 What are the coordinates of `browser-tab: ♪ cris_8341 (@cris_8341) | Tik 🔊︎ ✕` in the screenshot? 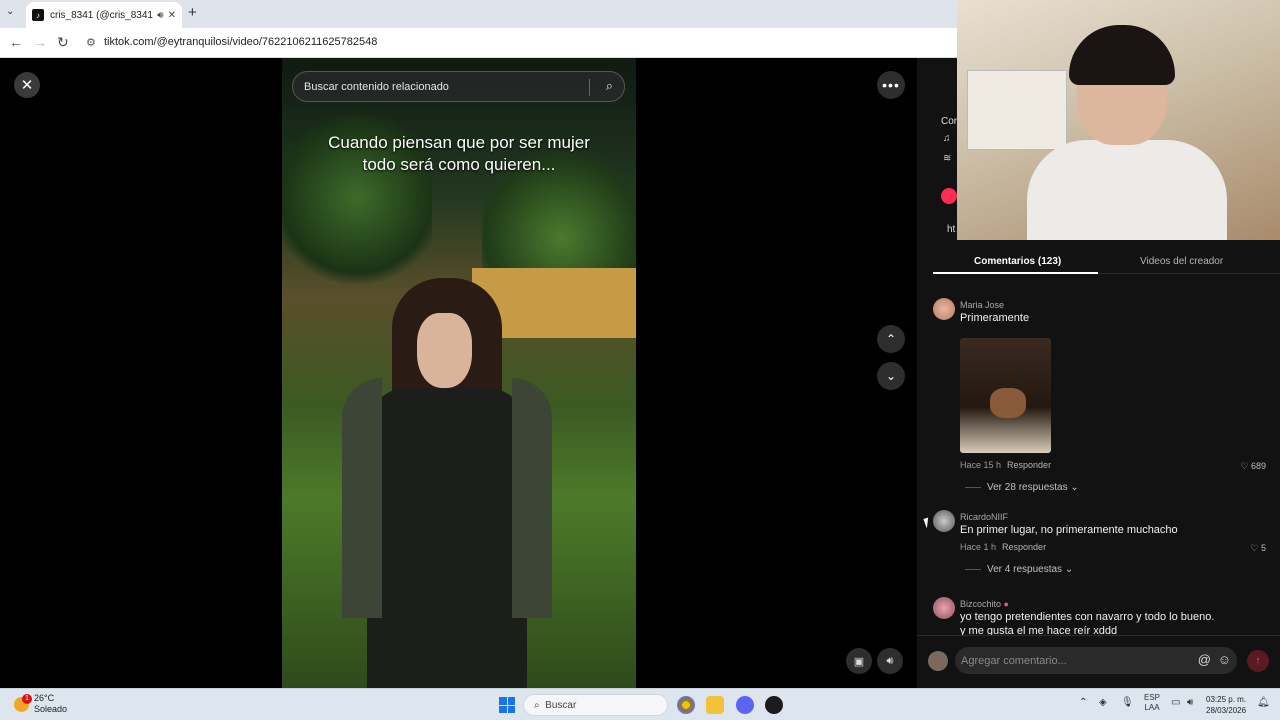 It's located at (104, 15).